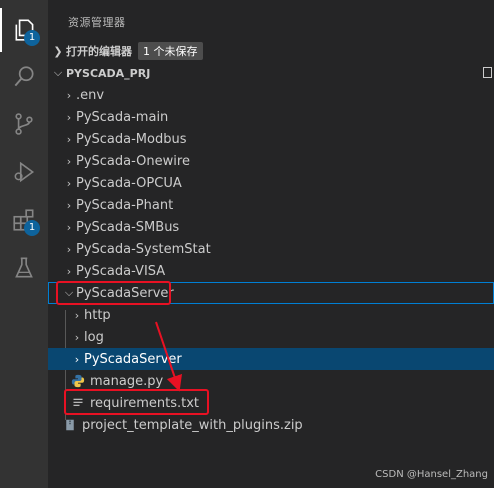  I want to click on python-file-icon, so click(78, 381).